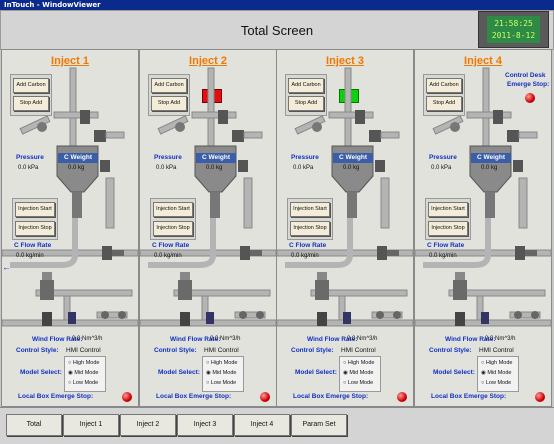 This screenshot has width=554, height=444. What do you see at coordinates (6, 267) in the screenshot?
I see `flow-arrow-icon: ←` at bounding box center [6, 267].